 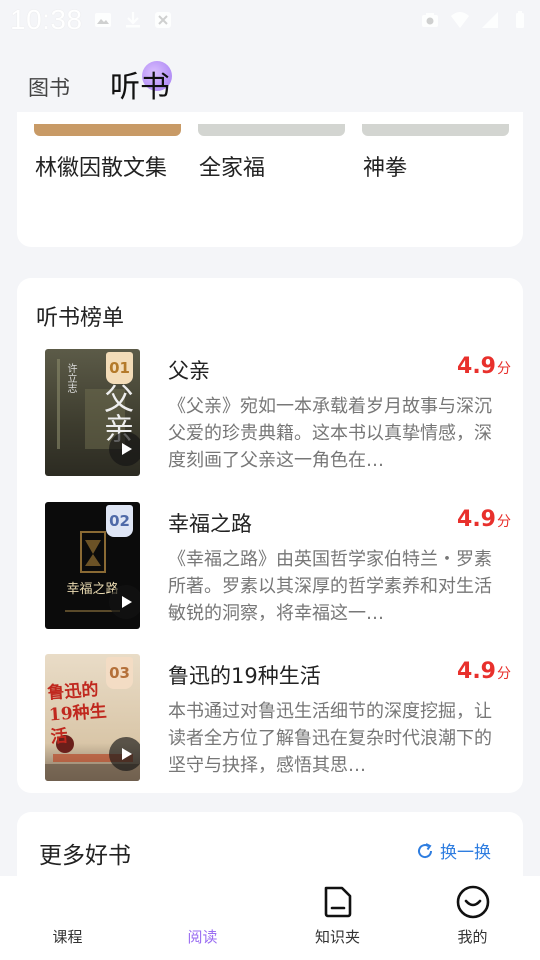 I want to click on download-icon, so click(x=132, y=20).